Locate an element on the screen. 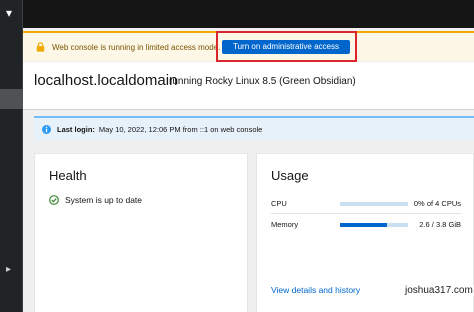 The width and height of the screenshot is (474, 312). menu-icon: ▾ is located at coordinates (9, 13).